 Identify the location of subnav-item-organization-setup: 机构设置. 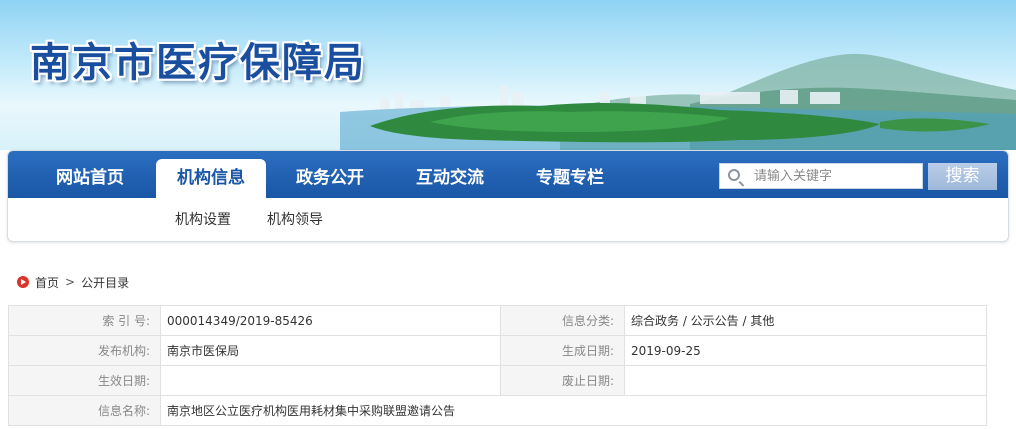
(203, 219).